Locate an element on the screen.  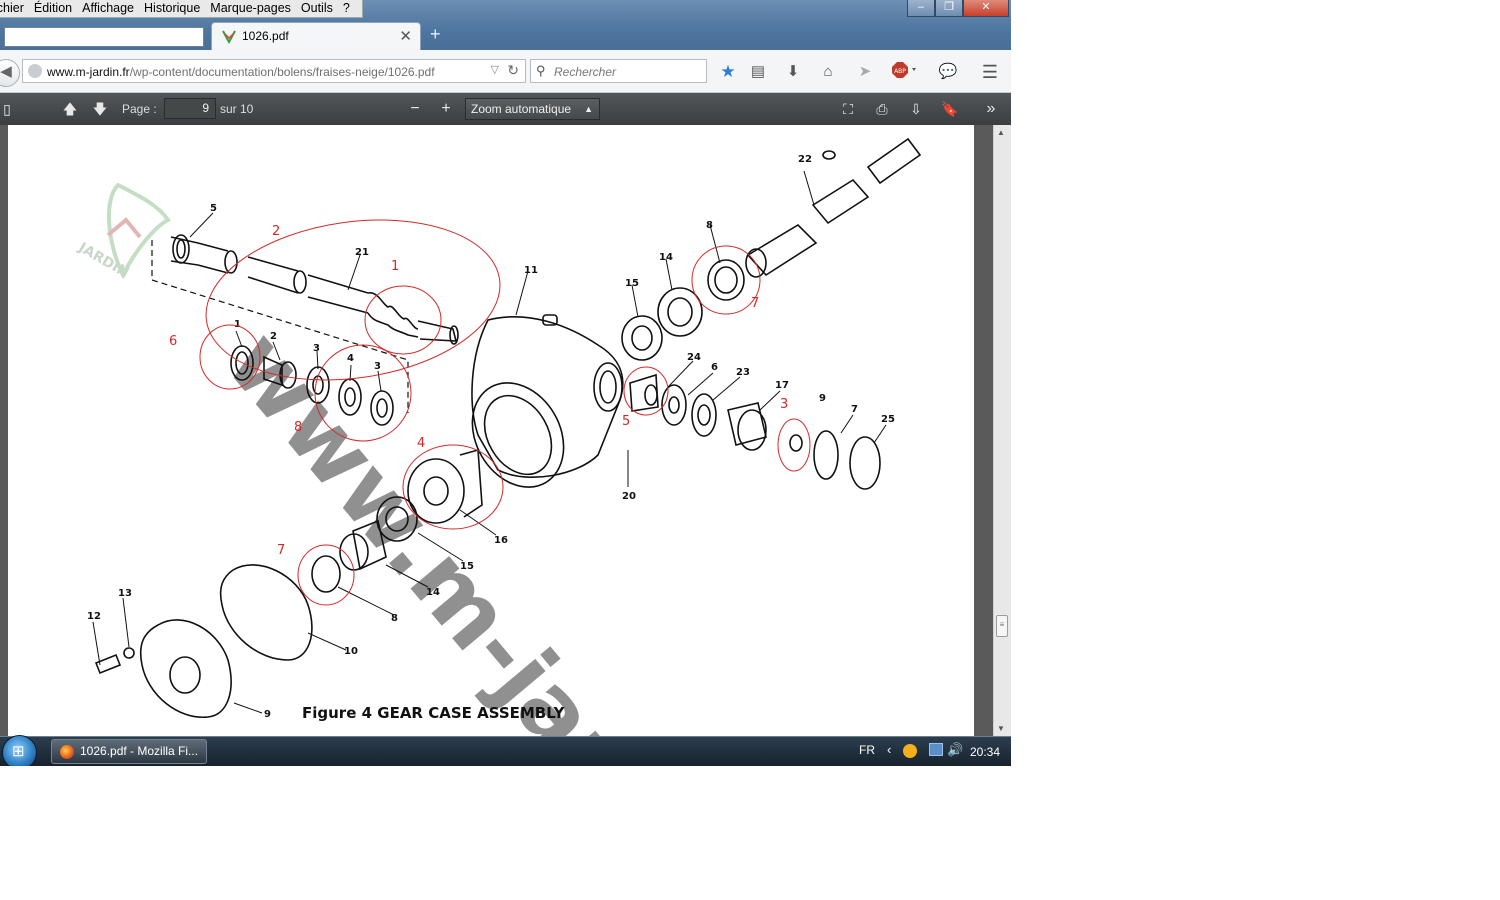
search-box: ⚲ Rechercher is located at coordinates (618, 71).